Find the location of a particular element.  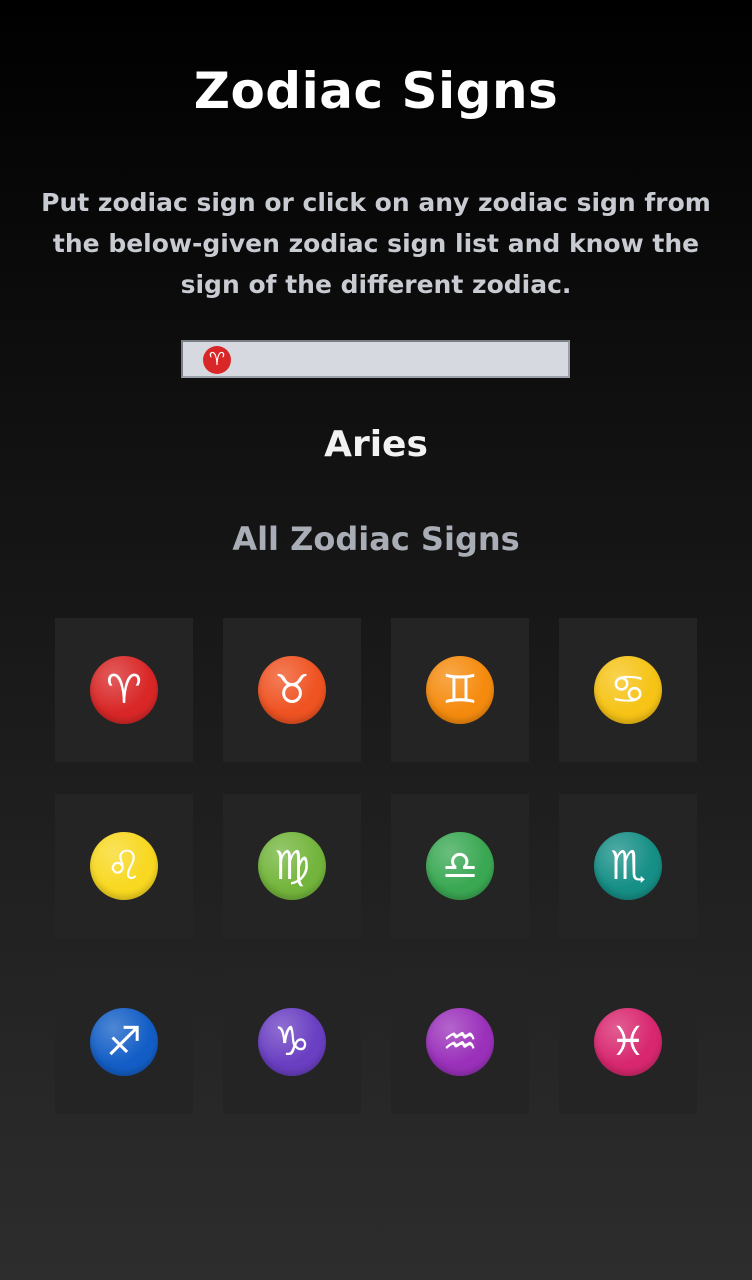

pisces-icon: ♓ is located at coordinates (628, 1042).